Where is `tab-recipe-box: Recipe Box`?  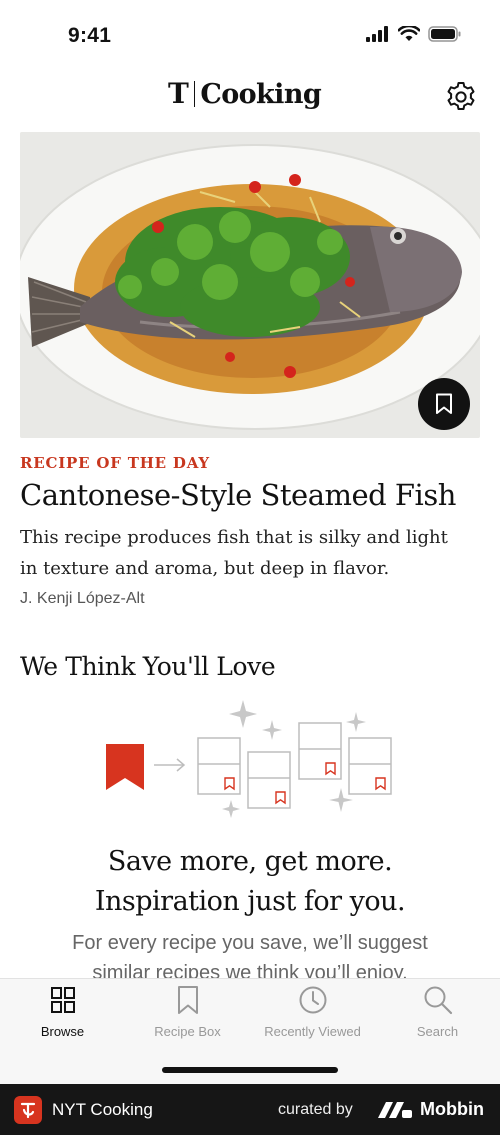 tab-recipe-box: Recipe Box is located at coordinates (187, 1014).